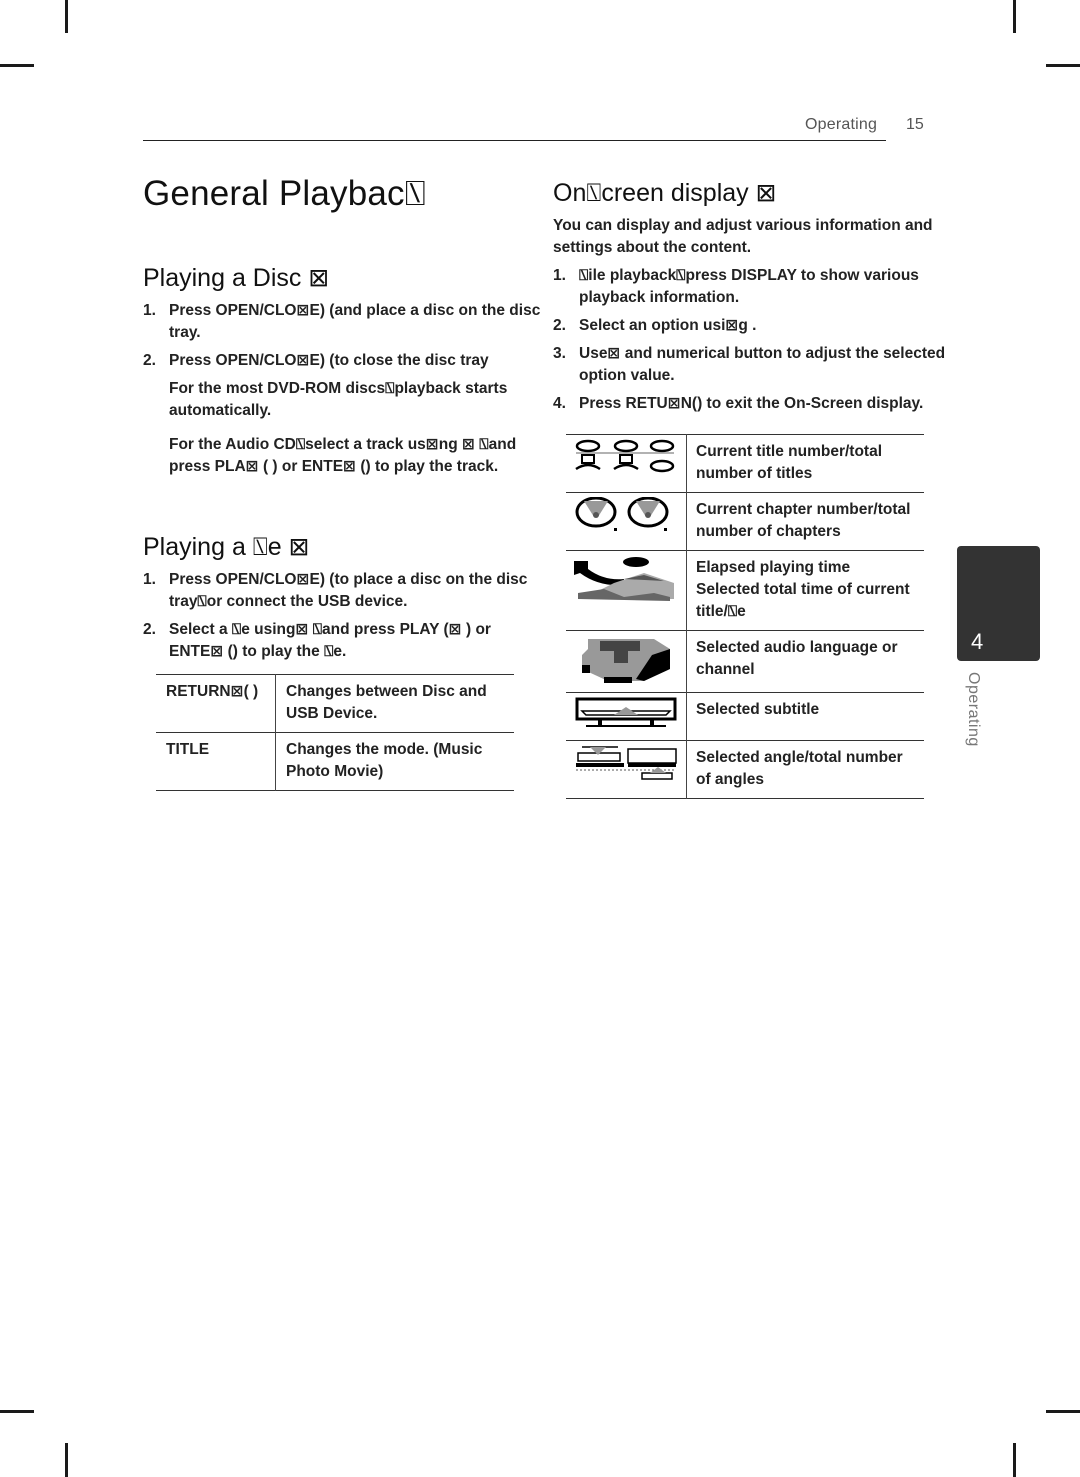 Image resolution: width=1080 pixels, height=1477 pixels. I want to click on section-heading-playing-file: Playing a ⍂e ⊠, so click(226, 547).